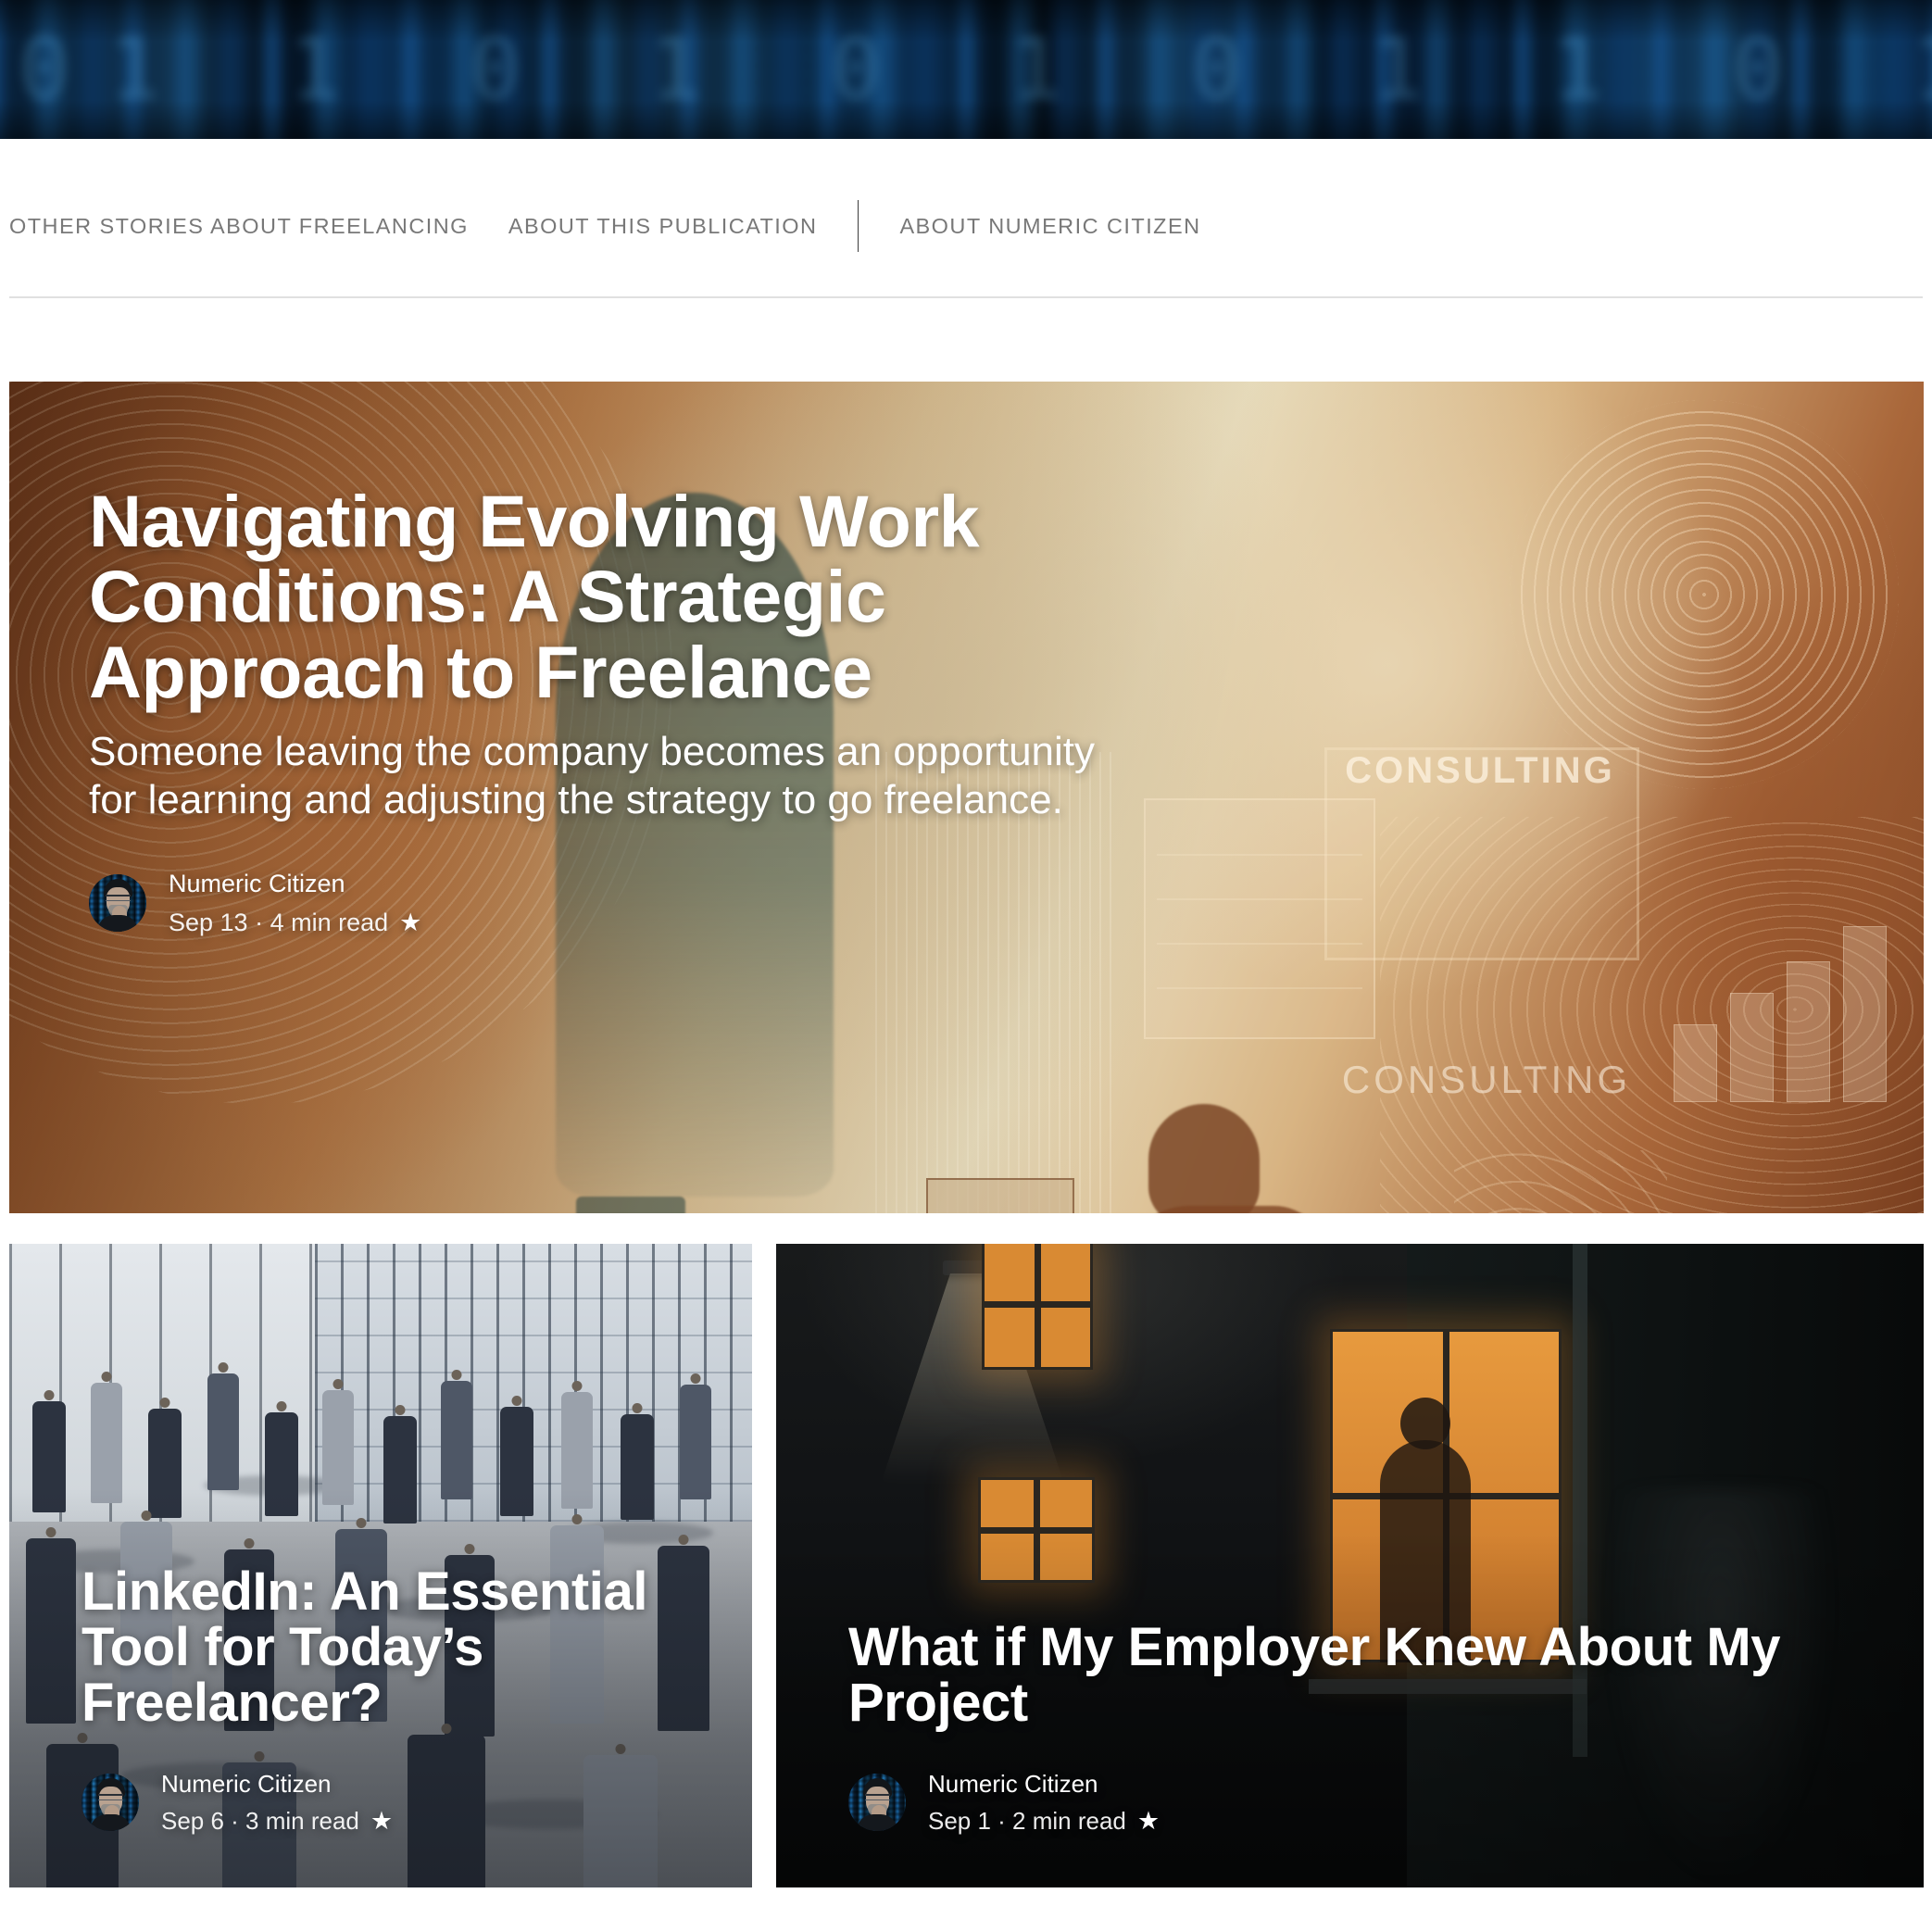  Describe the element at coordinates (279, 922) in the screenshot. I see `hero-date-and-readtime: Sep 13 · 4 min read` at that location.